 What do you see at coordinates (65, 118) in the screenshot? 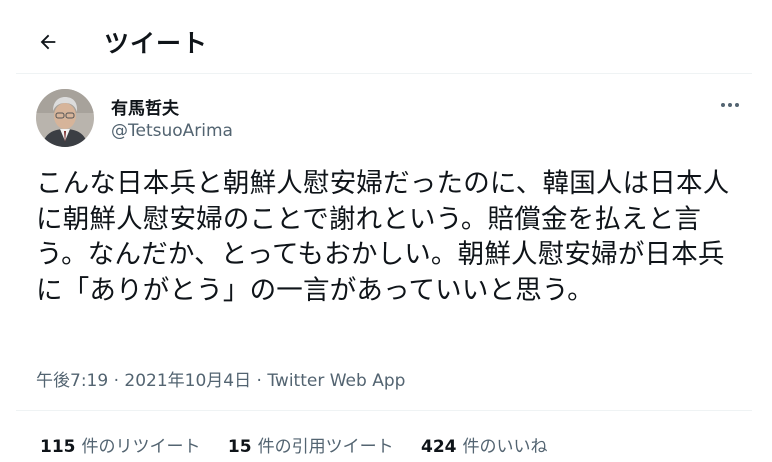
I see `avatar` at bounding box center [65, 118].